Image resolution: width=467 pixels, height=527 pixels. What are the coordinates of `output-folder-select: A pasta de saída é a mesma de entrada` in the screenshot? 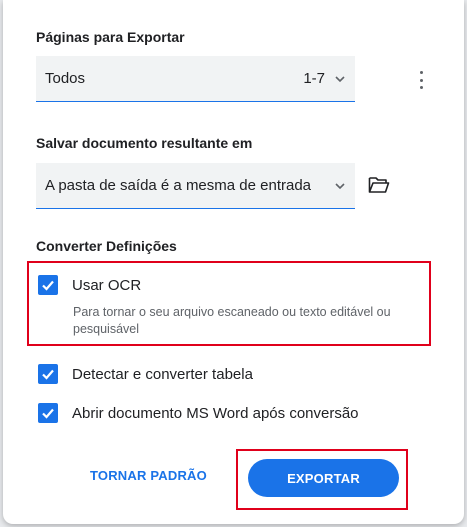 It's located at (195, 186).